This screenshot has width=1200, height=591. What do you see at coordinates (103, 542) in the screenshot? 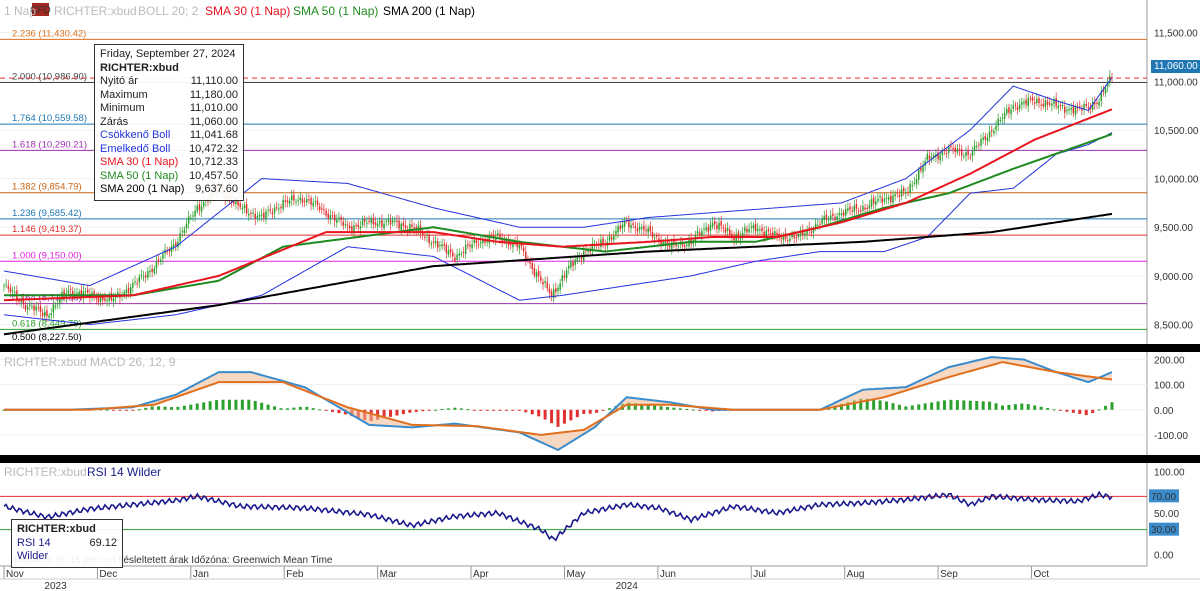
I see `rsi-tip-value: 69.12` at bounding box center [103, 542].